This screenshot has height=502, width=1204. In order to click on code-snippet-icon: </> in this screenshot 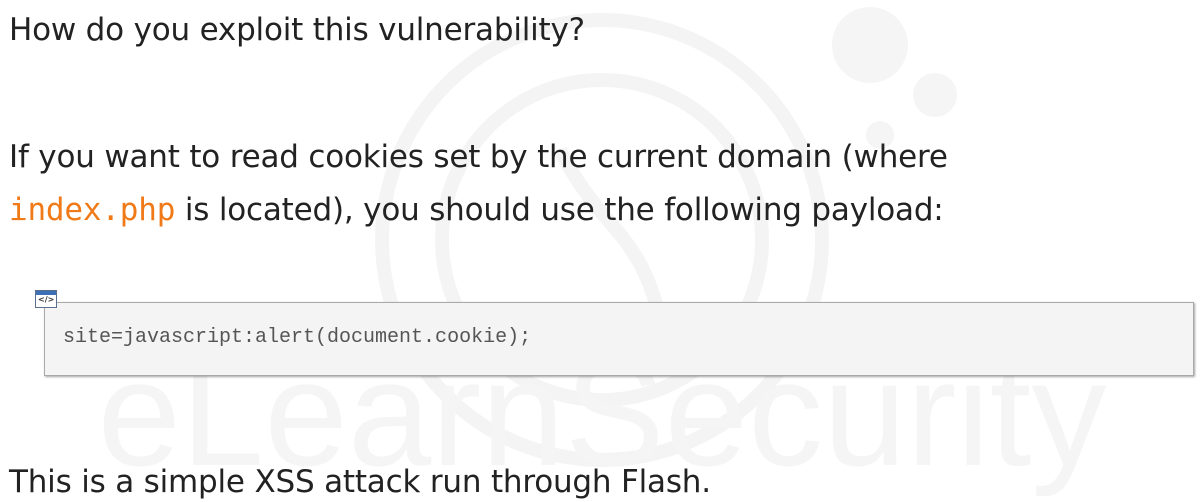, I will do `click(46, 299)`.